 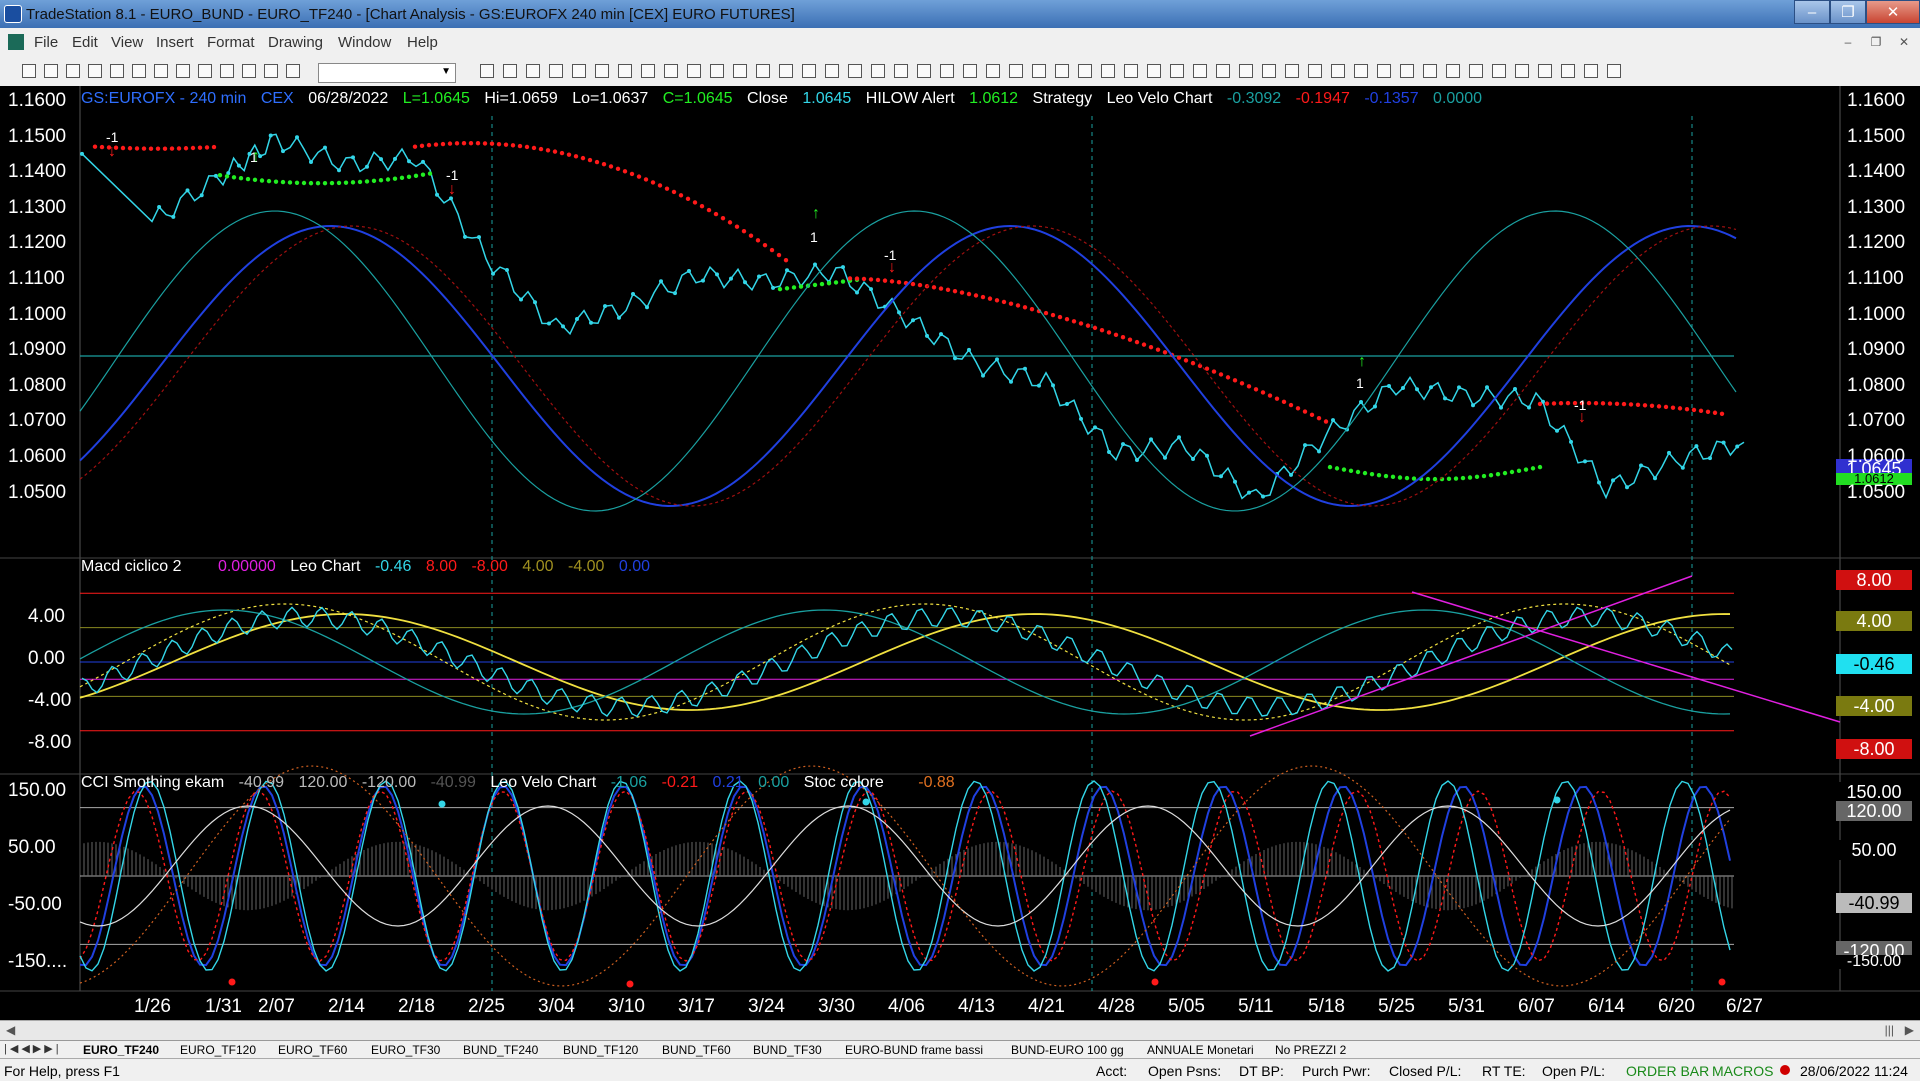 What do you see at coordinates (1067, 1050) in the screenshot?
I see `tab-bund-euro-100-gg: BUND-EURO 100 gg` at bounding box center [1067, 1050].